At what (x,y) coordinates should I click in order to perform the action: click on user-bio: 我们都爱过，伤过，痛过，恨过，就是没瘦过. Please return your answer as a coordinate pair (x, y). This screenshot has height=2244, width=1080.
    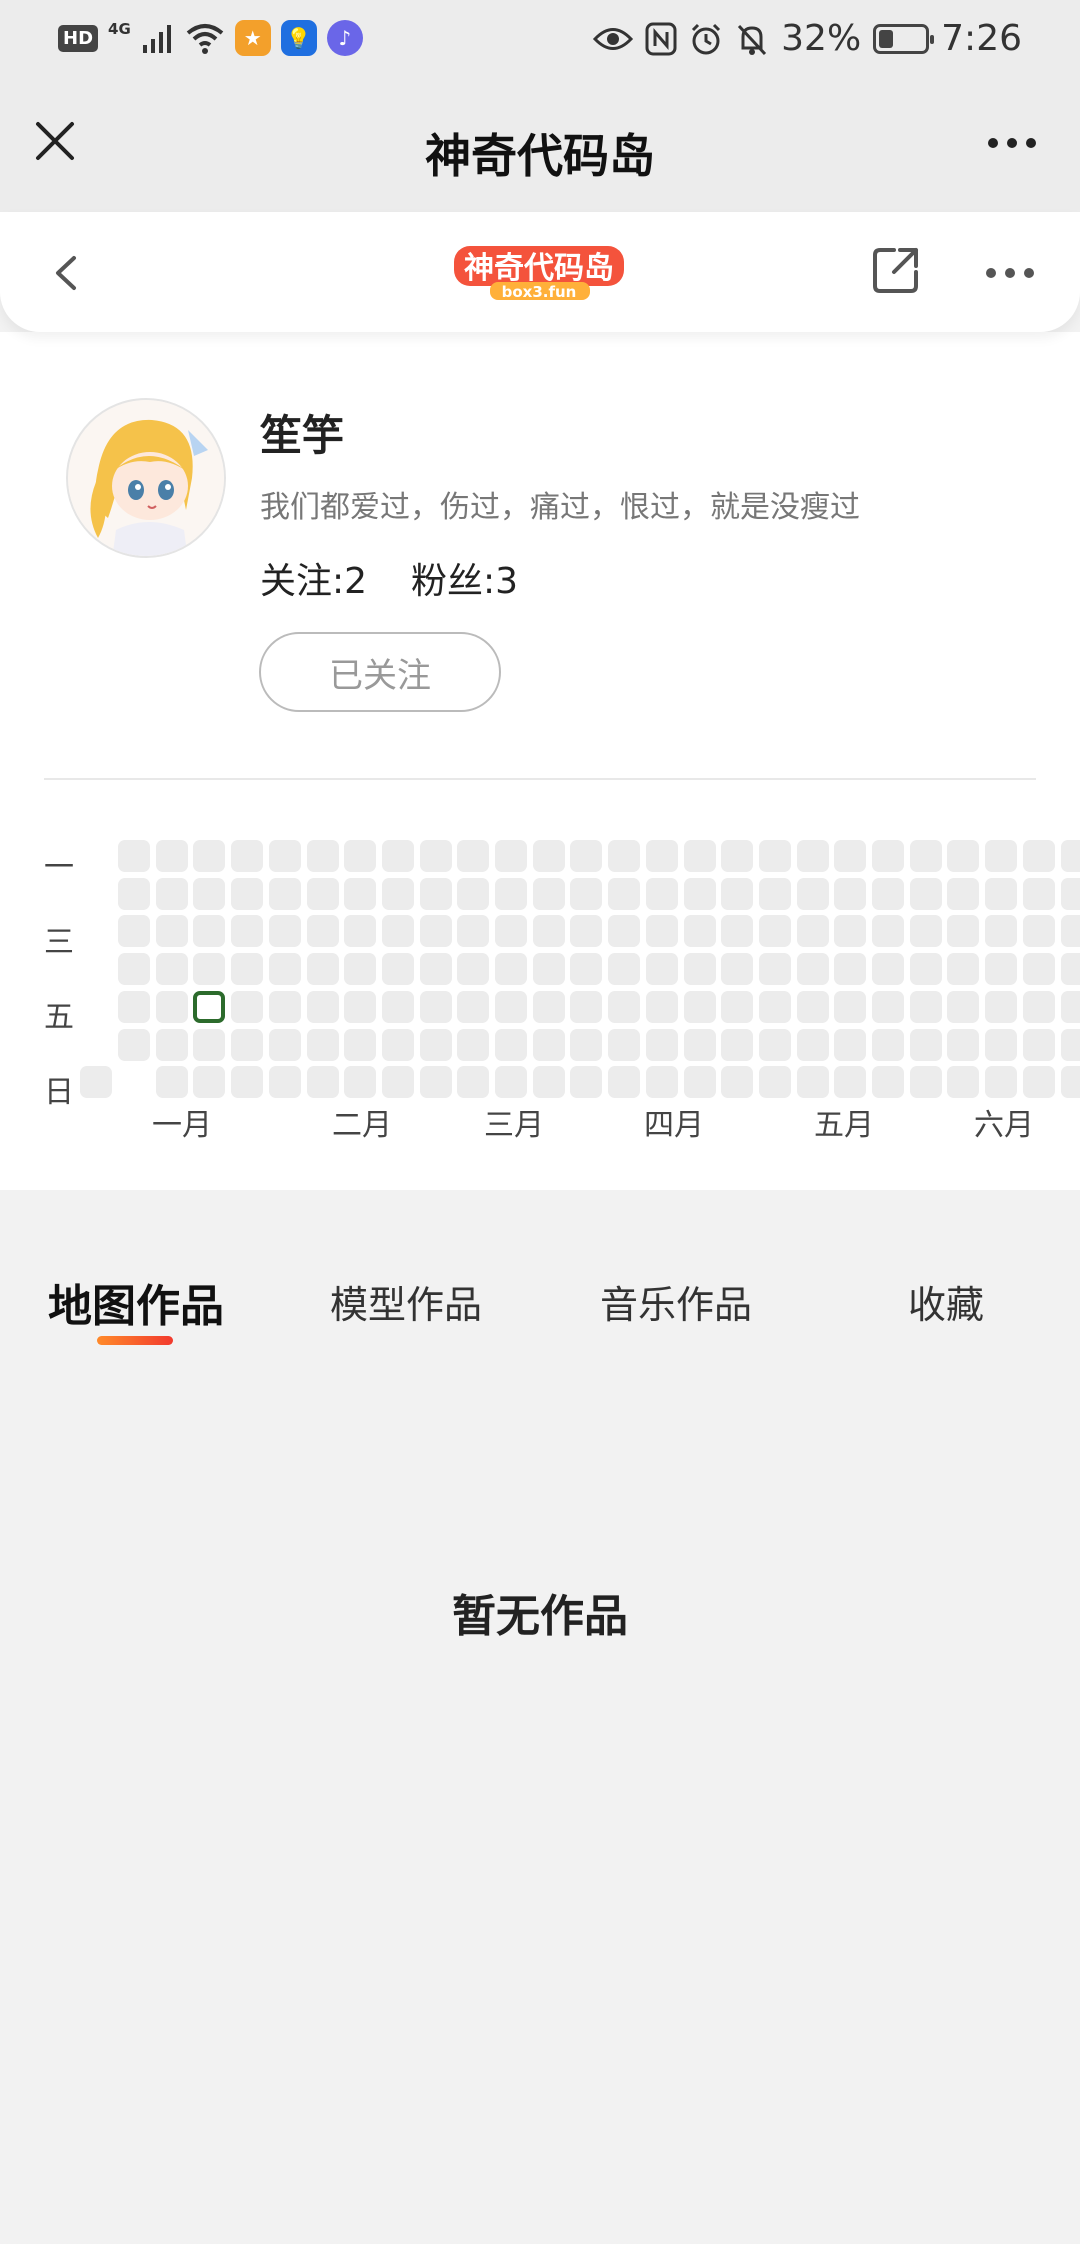
    Looking at the image, I should click on (560, 507).